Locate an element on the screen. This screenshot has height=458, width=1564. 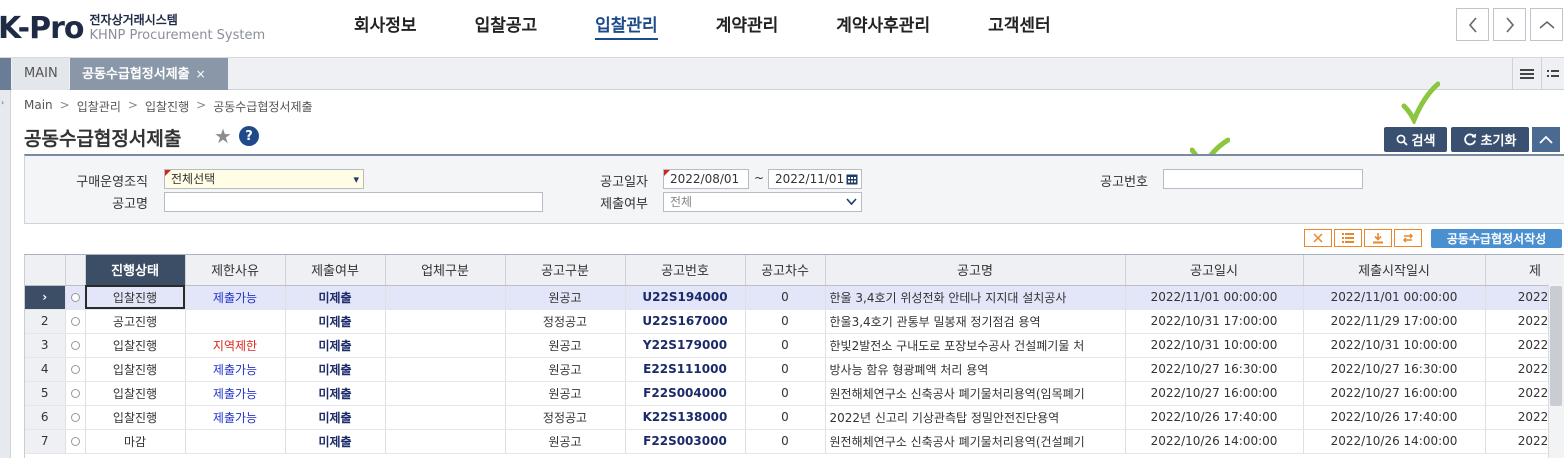
left-rail: › is located at coordinates (5, 274).